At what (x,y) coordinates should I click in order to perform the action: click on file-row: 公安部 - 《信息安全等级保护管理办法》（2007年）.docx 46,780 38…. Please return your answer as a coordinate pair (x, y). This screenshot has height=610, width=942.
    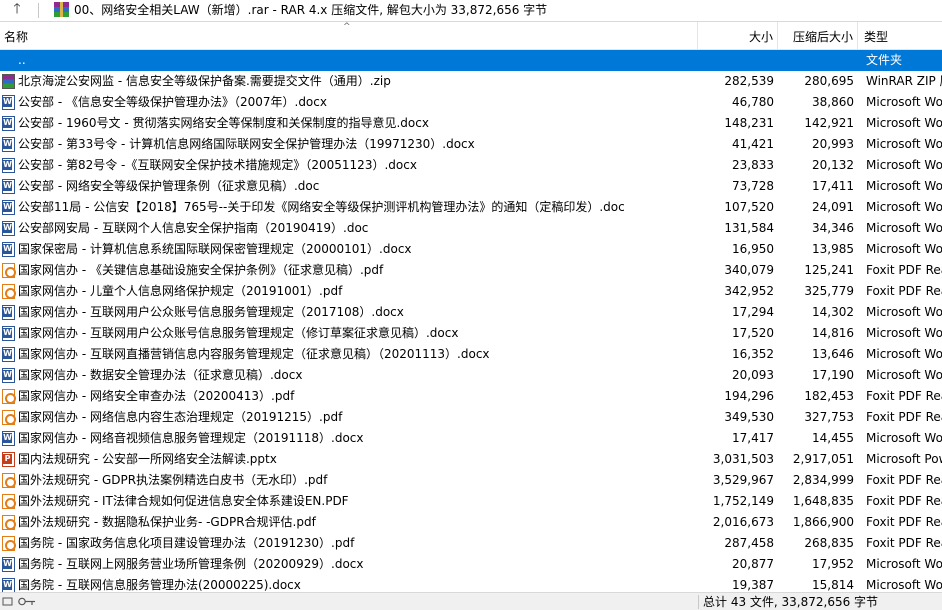
    Looking at the image, I should click on (471, 102).